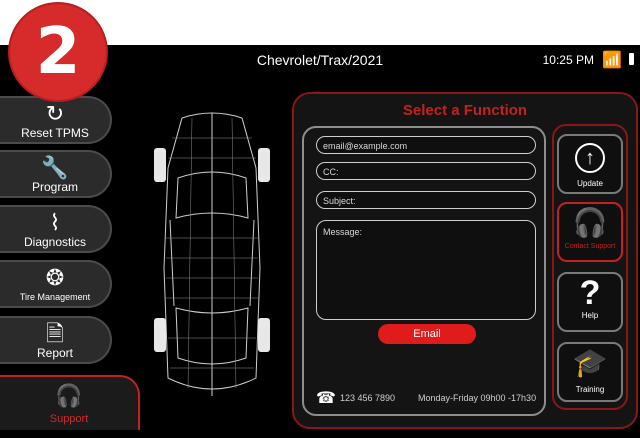  I want to click on contact-support-button: 🎧 Contact Support, so click(590, 232).